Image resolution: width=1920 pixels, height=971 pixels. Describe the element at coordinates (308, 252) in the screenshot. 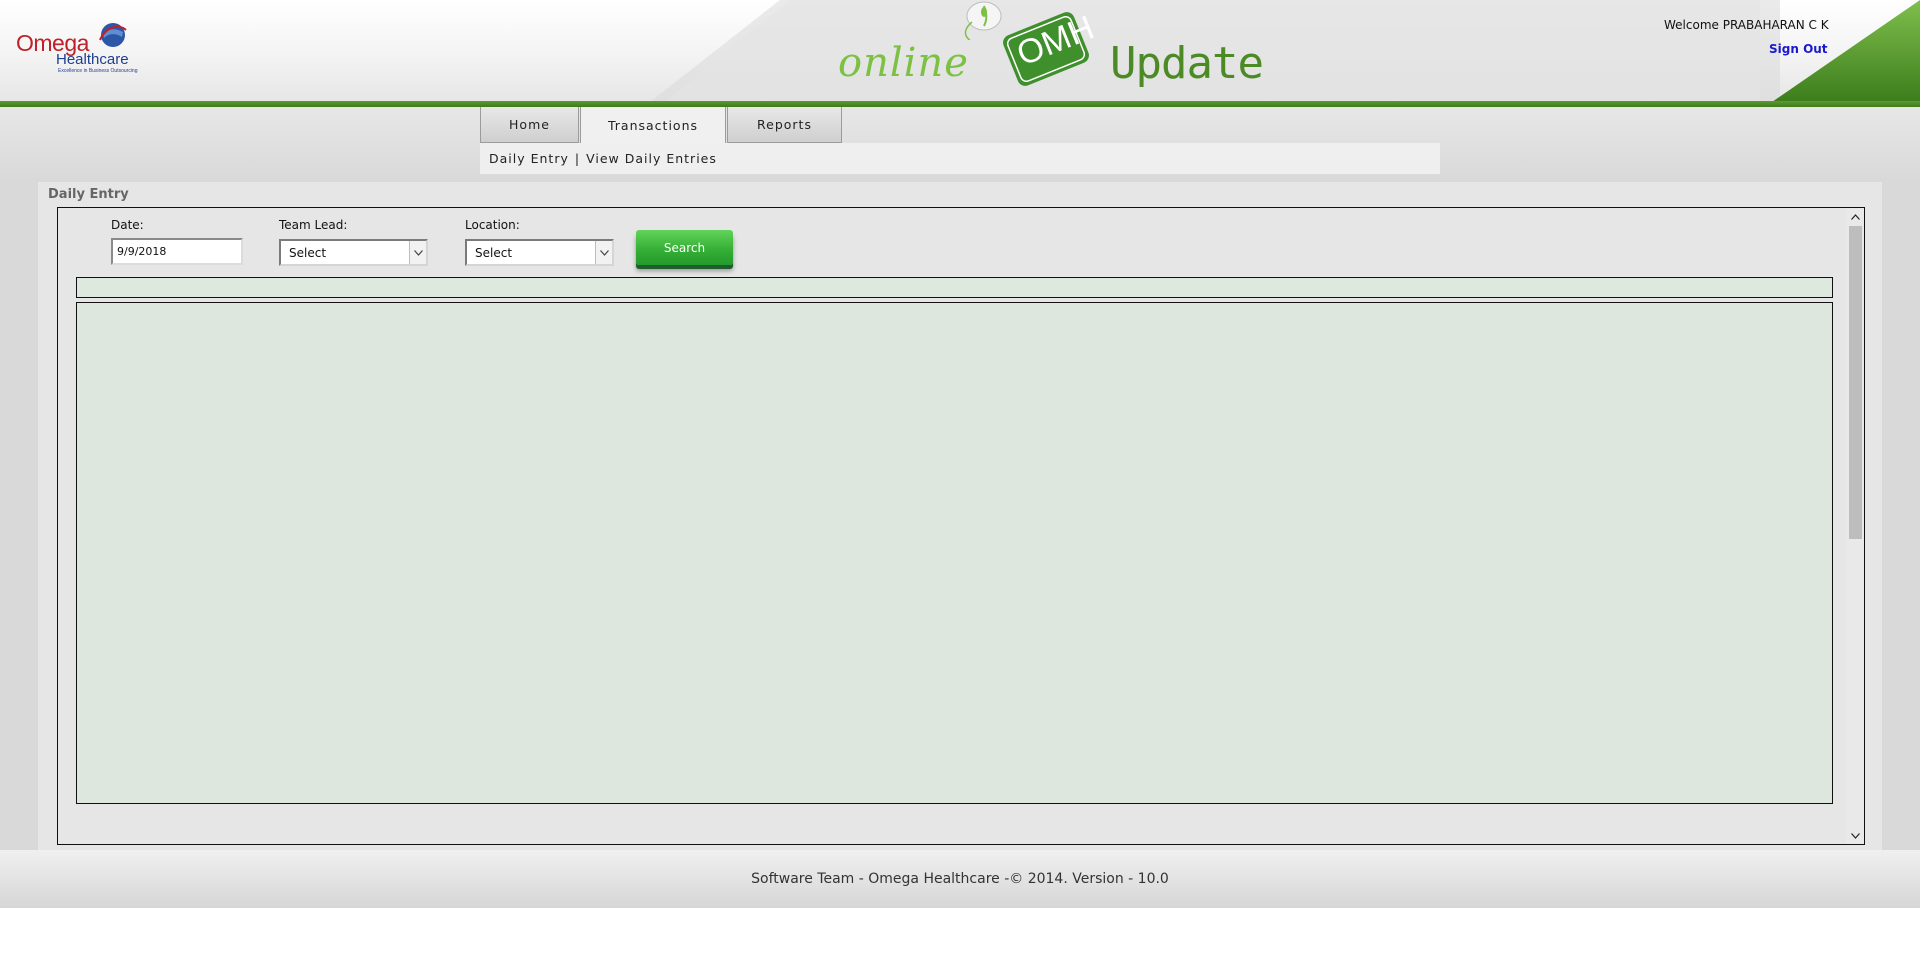

I see `team-lead-selected-value: Select` at that location.